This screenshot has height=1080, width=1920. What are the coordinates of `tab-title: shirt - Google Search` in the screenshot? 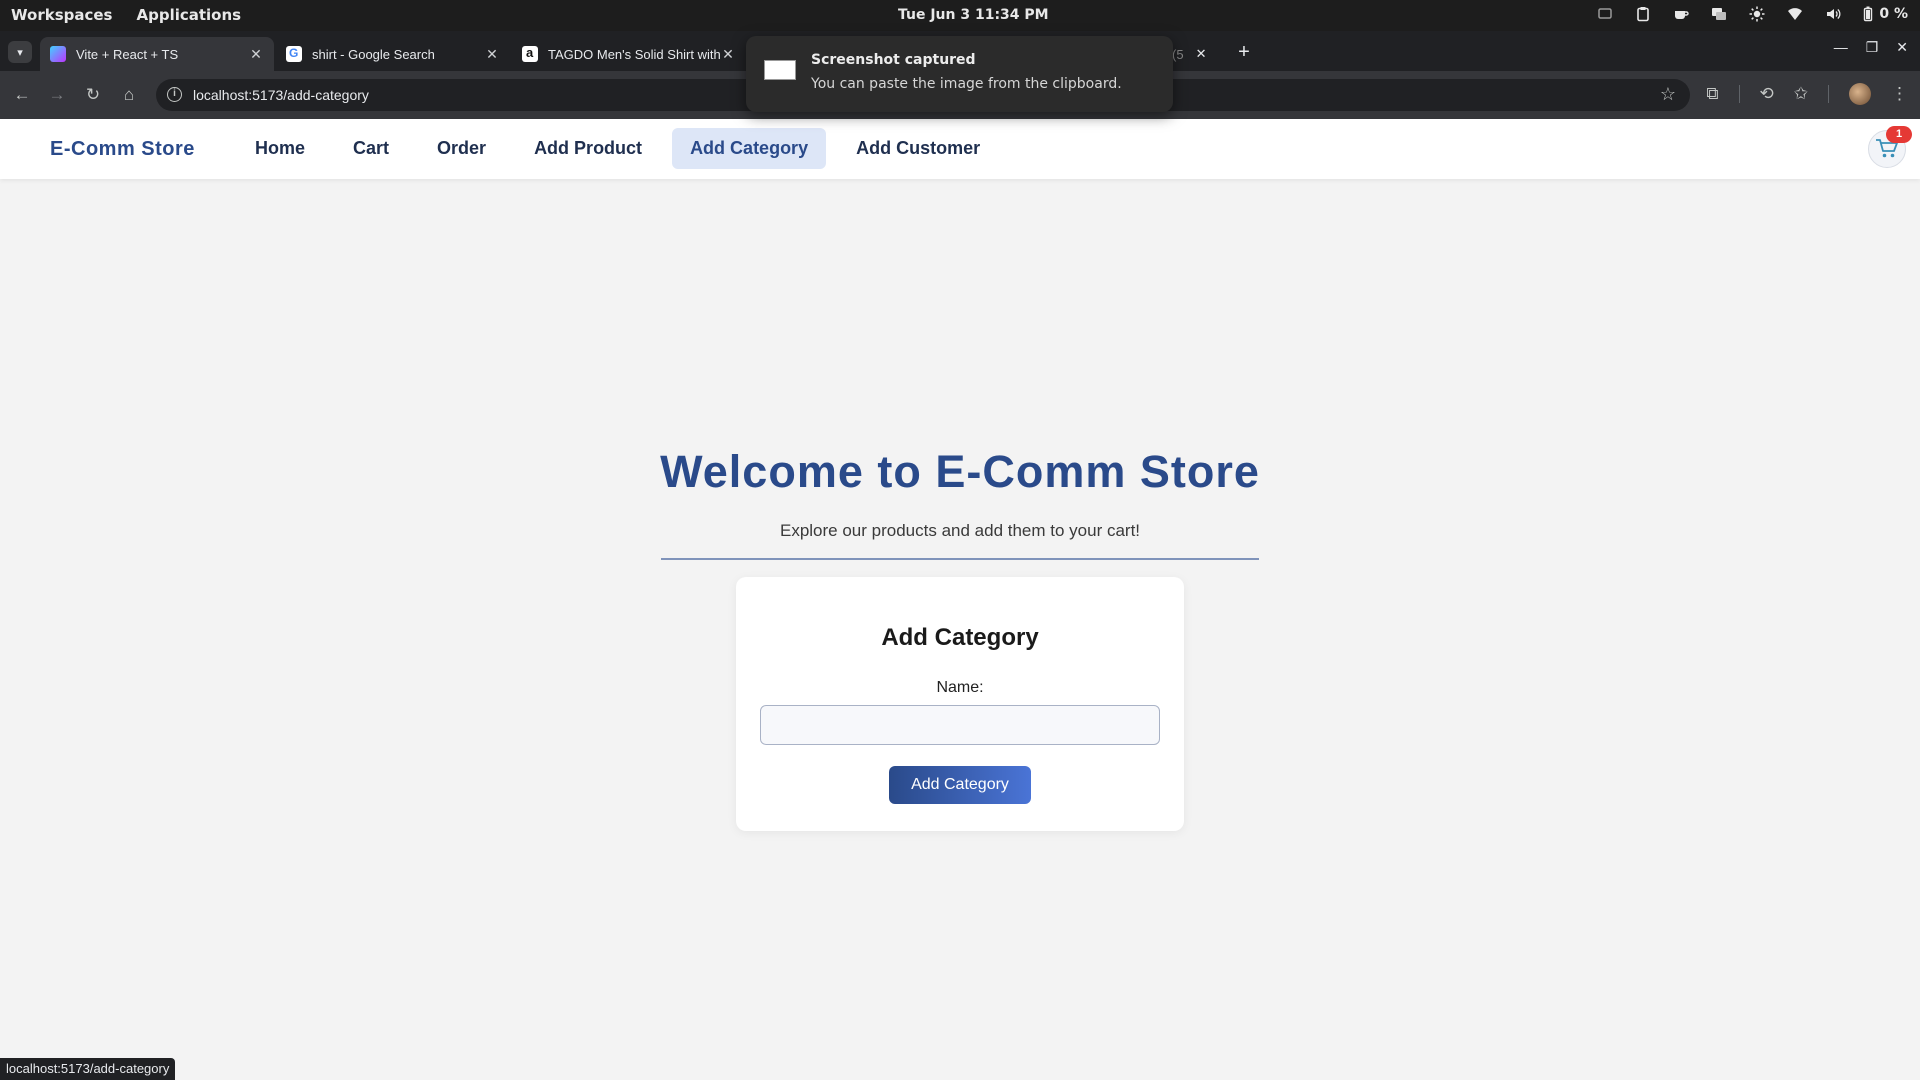 It's located at (373, 54).